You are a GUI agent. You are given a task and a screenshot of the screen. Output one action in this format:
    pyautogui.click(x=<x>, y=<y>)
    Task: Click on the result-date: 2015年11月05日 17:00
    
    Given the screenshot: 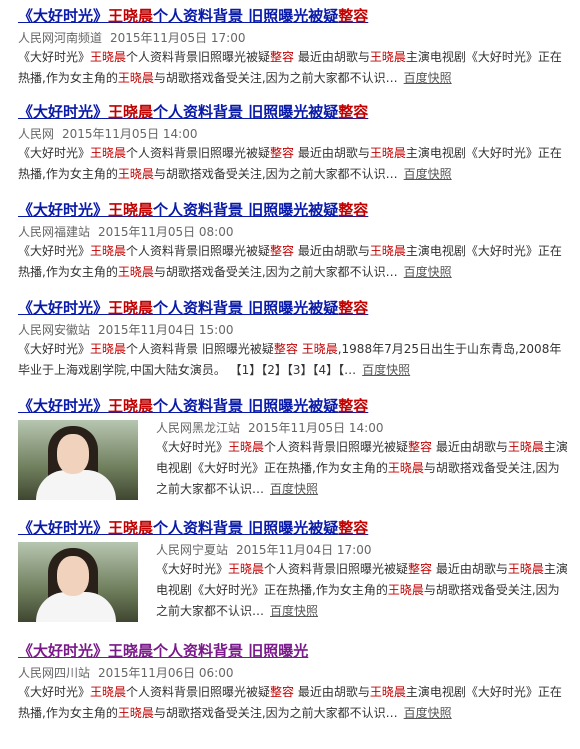 What is the action you would take?
    pyautogui.click(x=178, y=38)
    